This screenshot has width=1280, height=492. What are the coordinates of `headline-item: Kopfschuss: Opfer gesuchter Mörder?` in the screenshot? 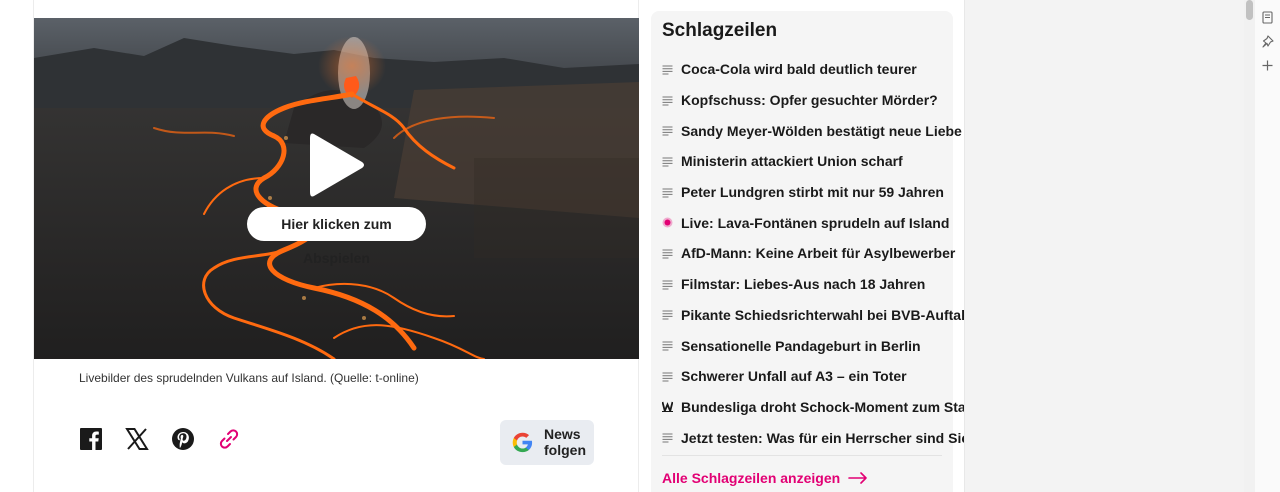 It's located at (804, 100).